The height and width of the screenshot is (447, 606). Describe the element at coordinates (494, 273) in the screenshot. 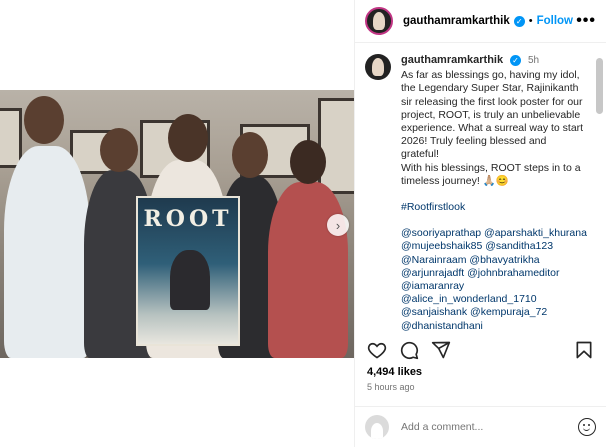

I see `mention-line: @arjunrajadft @johnbrahameditor` at that location.